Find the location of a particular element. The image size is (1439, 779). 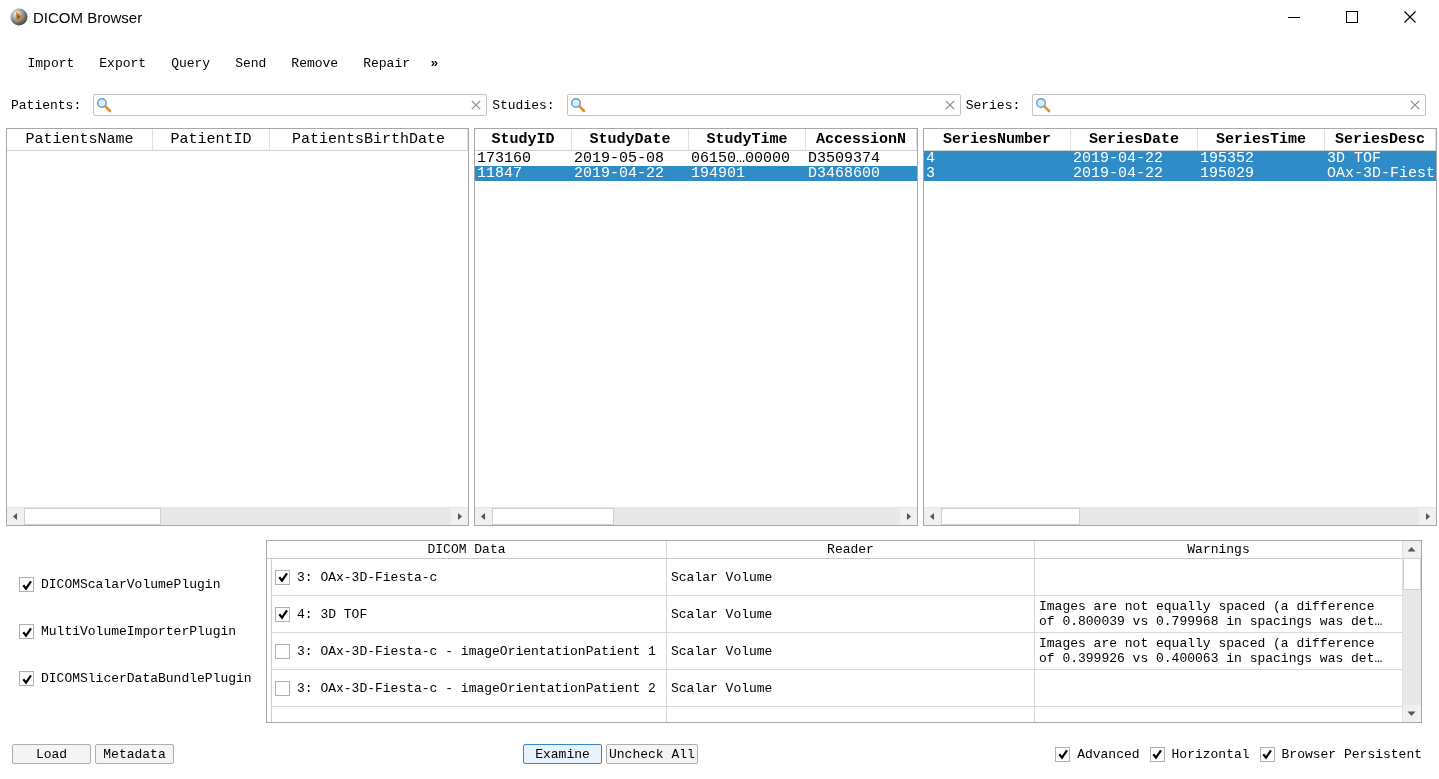

checkbox-label: DICOMSlicerDataBundlePlugin is located at coordinates (146, 678).